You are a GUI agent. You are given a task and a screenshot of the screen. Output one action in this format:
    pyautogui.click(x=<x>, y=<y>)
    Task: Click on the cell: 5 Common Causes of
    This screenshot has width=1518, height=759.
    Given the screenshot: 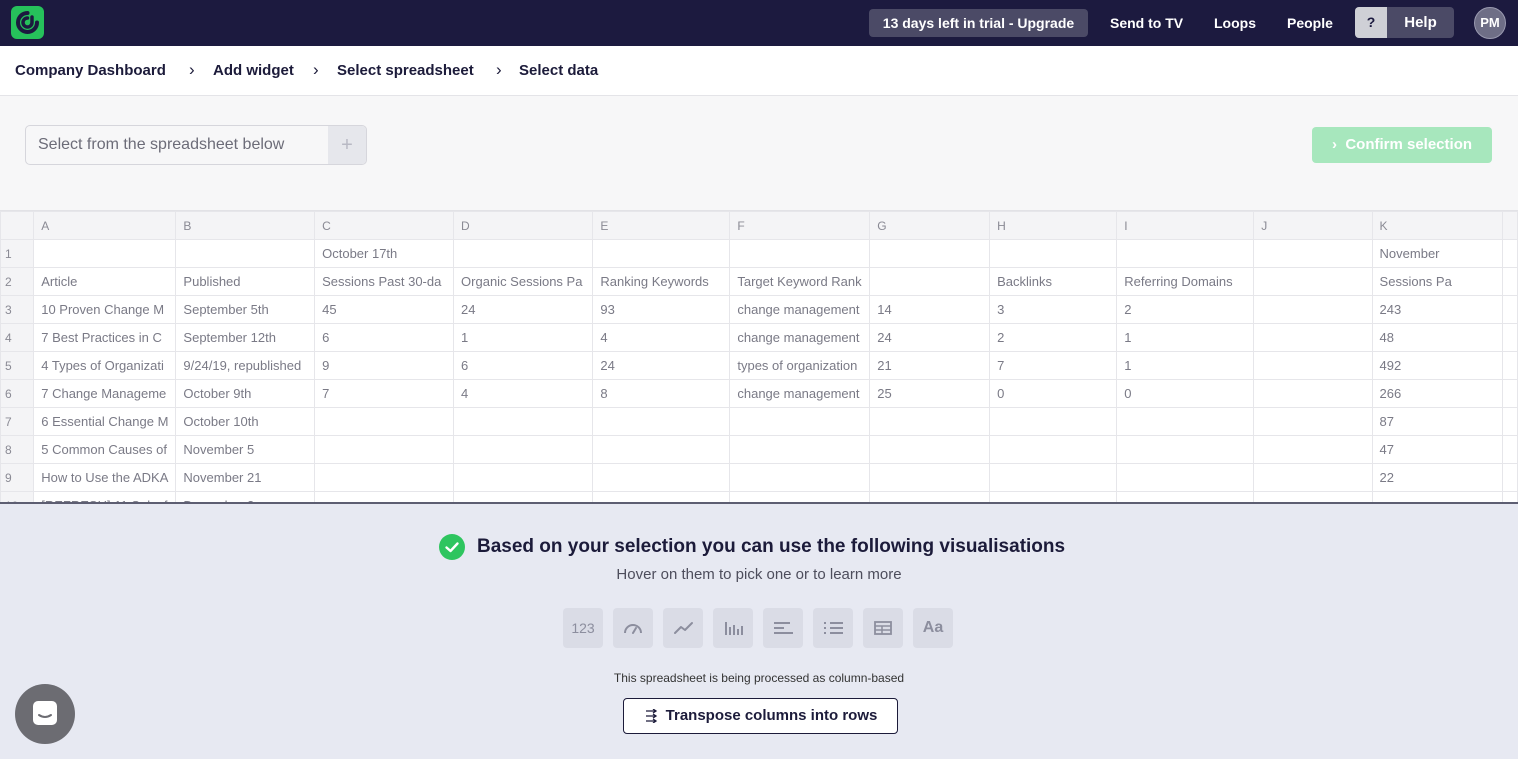 What is the action you would take?
    pyautogui.click(x=105, y=449)
    